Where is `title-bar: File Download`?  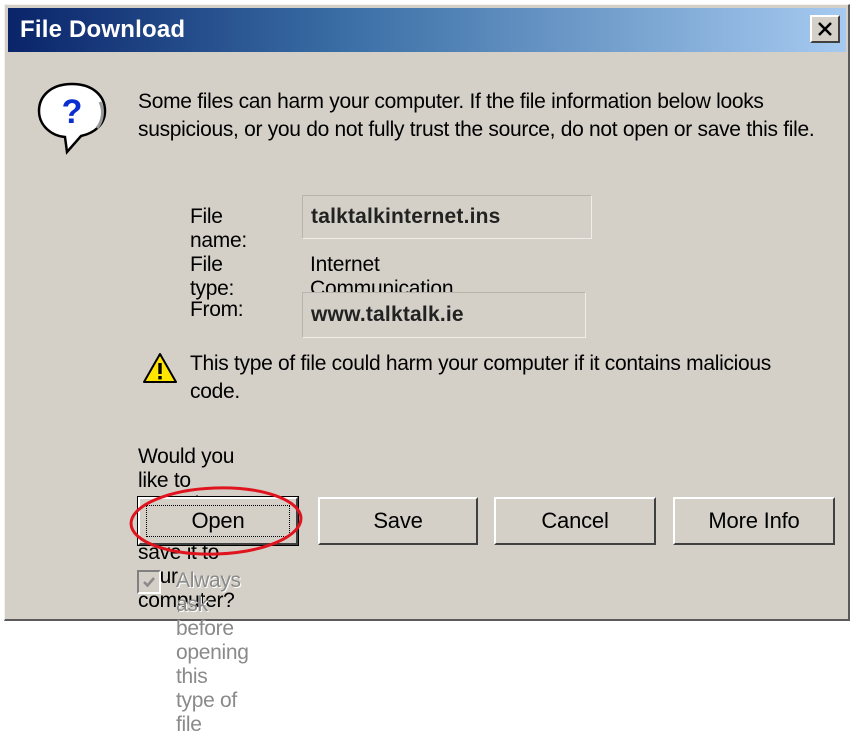 title-bar: File Download is located at coordinates (427, 30).